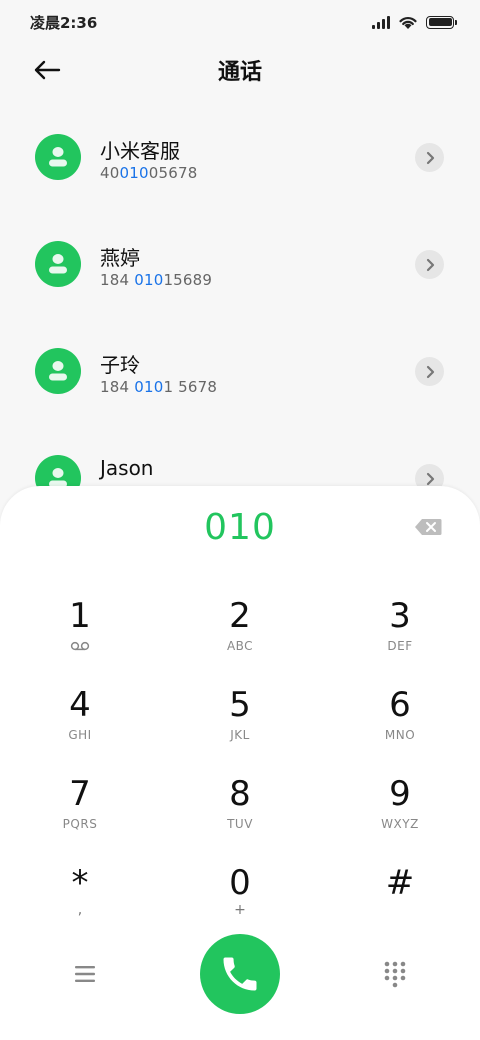 The height and width of the screenshot is (1040, 480). Describe the element at coordinates (127, 468) in the screenshot. I see `contact-name: Jason` at that location.